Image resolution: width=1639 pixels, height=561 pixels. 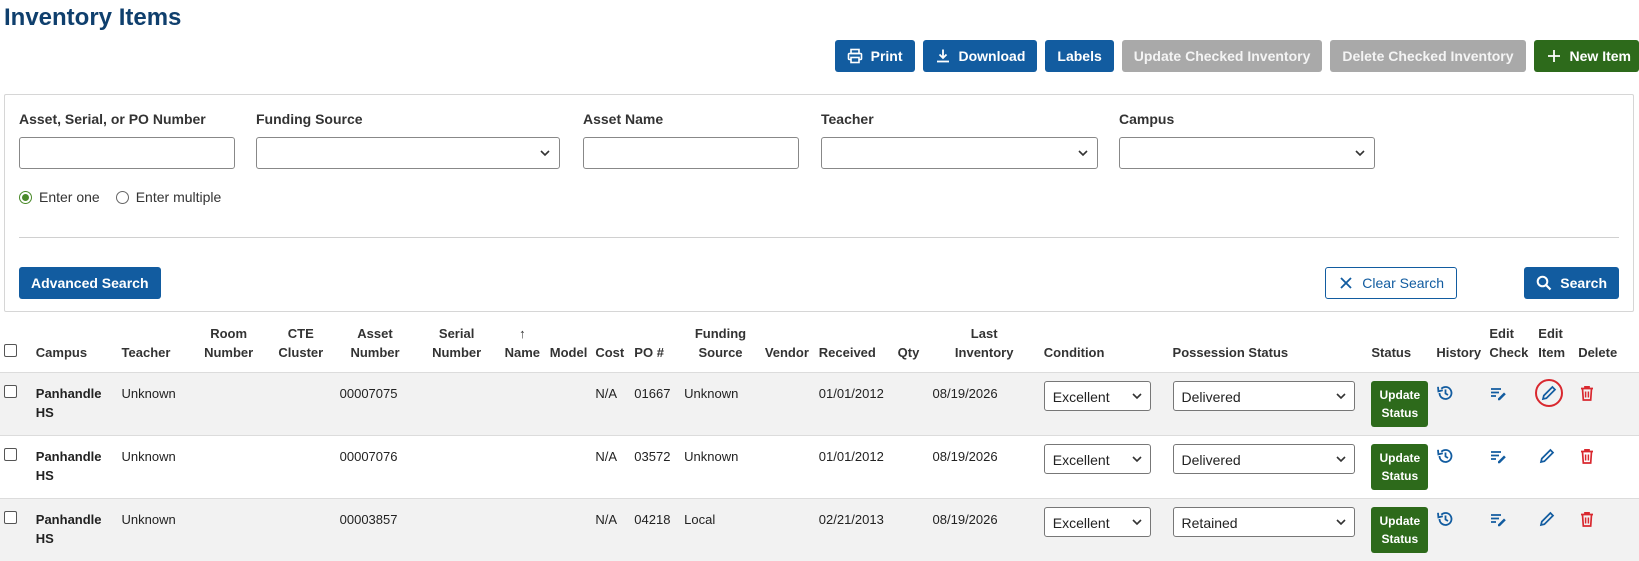 What do you see at coordinates (610, 345) in the screenshot?
I see `header-cost: Cost` at bounding box center [610, 345].